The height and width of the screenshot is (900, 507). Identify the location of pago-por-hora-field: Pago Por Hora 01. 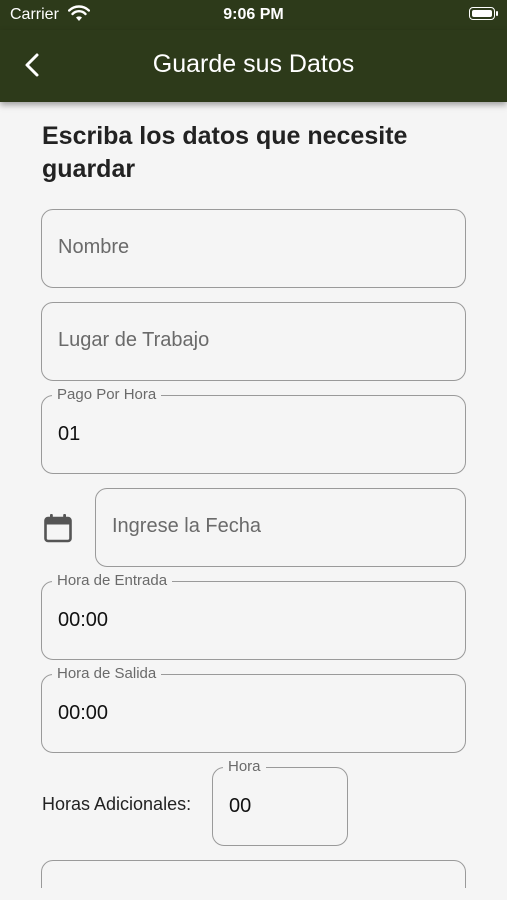
(253, 430).